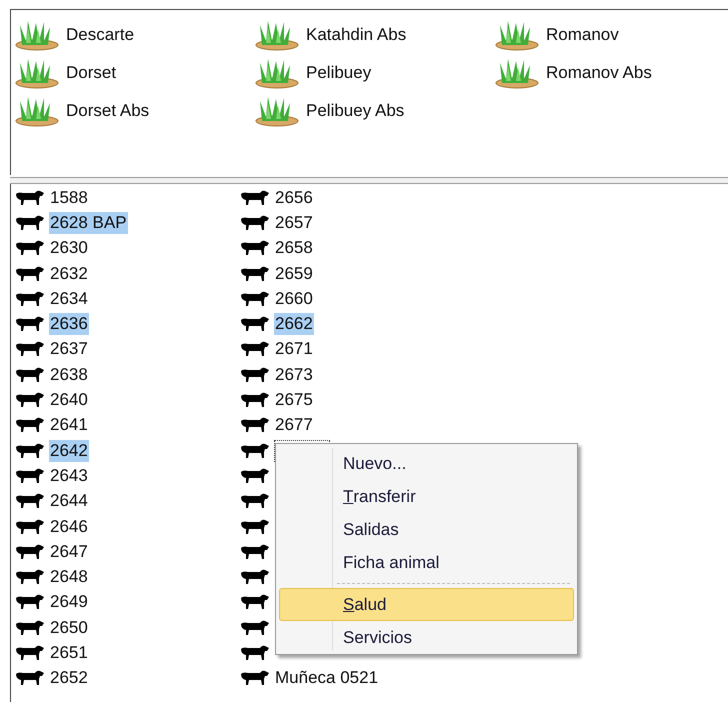  Describe the element at coordinates (294, 197) in the screenshot. I see `animal-item: 2656` at that location.